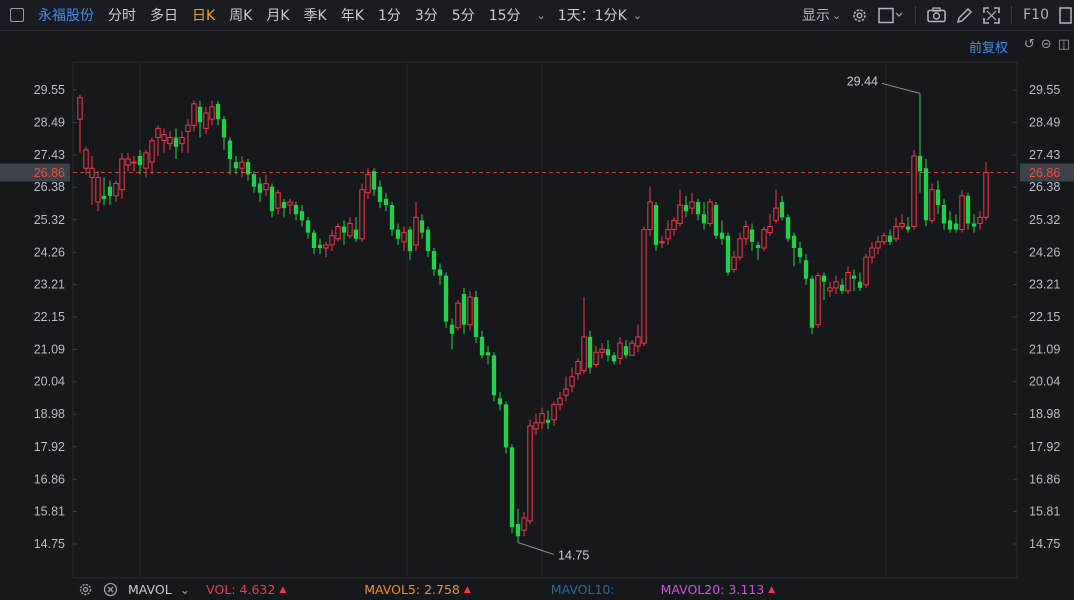 The width and height of the screenshot is (1074, 600). Describe the element at coordinates (463, 15) in the screenshot. I see `tab-period-9: 5分` at that location.